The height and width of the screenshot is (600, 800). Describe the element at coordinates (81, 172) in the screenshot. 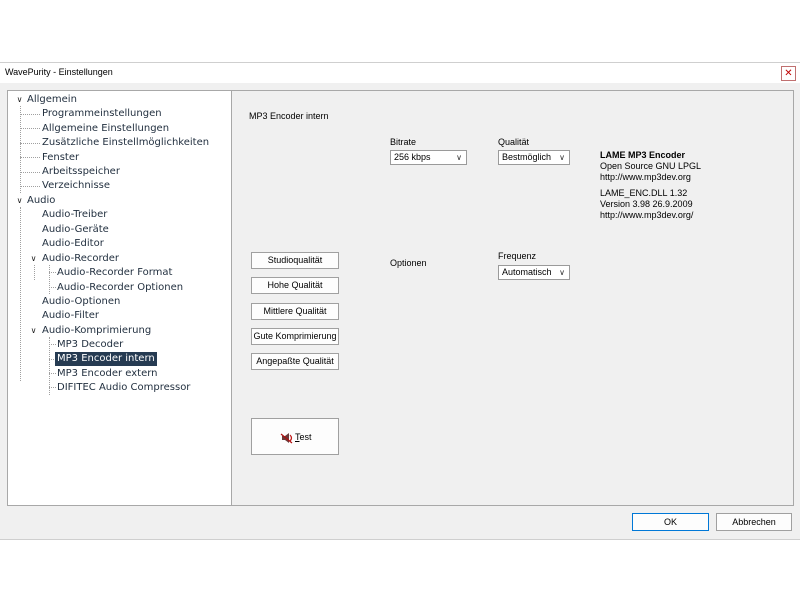

I see `tree-item: Arbeitsspeicher` at that location.